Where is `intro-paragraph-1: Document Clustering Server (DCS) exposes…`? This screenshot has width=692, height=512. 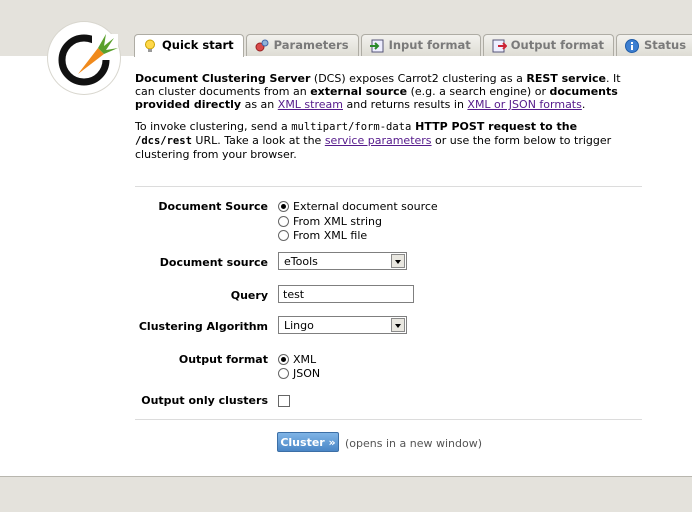 intro-paragraph-1: Document Clustering Server (DCS) exposes… is located at coordinates (385, 91).